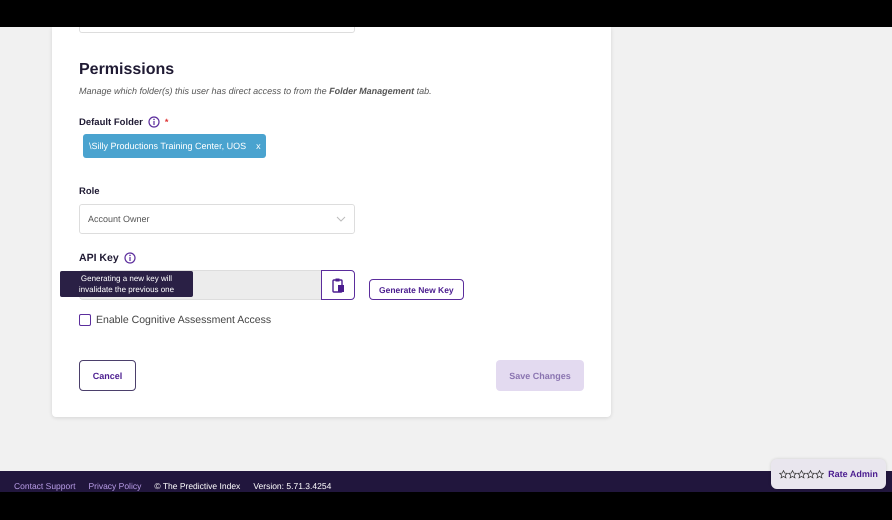 This screenshot has height=520, width=892. What do you see at coordinates (853, 474) in the screenshot?
I see `rate-link: Rate Admin` at bounding box center [853, 474].